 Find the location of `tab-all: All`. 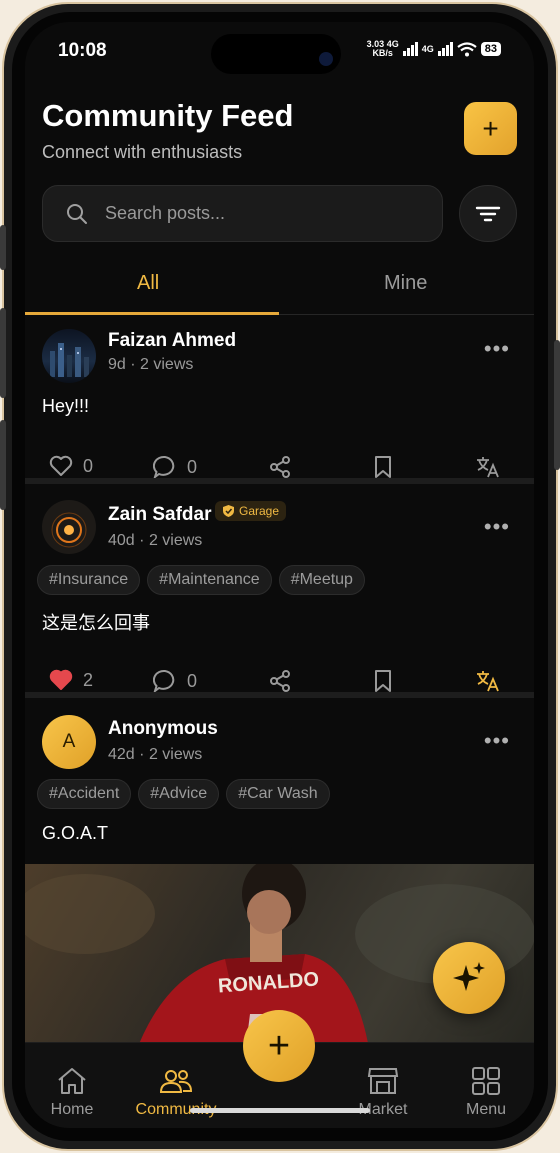

tab-all: All is located at coordinates (148, 283).